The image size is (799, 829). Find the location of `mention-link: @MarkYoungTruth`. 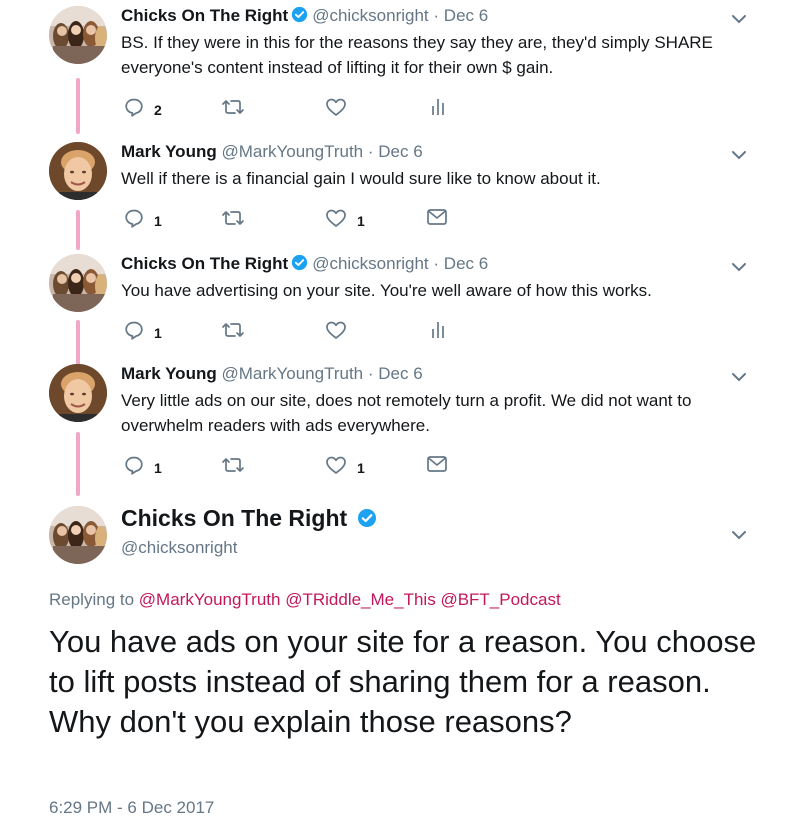

mention-link: @MarkYoungTruth is located at coordinates (210, 599).